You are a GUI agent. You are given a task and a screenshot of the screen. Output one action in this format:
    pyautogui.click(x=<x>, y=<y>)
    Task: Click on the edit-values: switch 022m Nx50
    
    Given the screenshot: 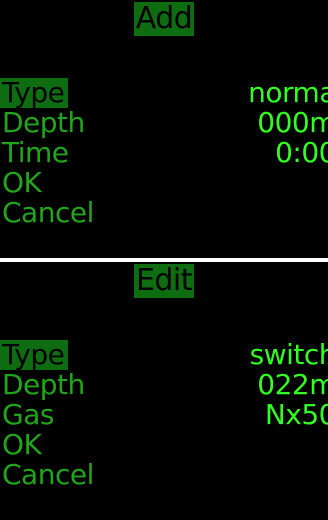 What is the action you would take?
    pyautogui.click(x=289, y=385)
    